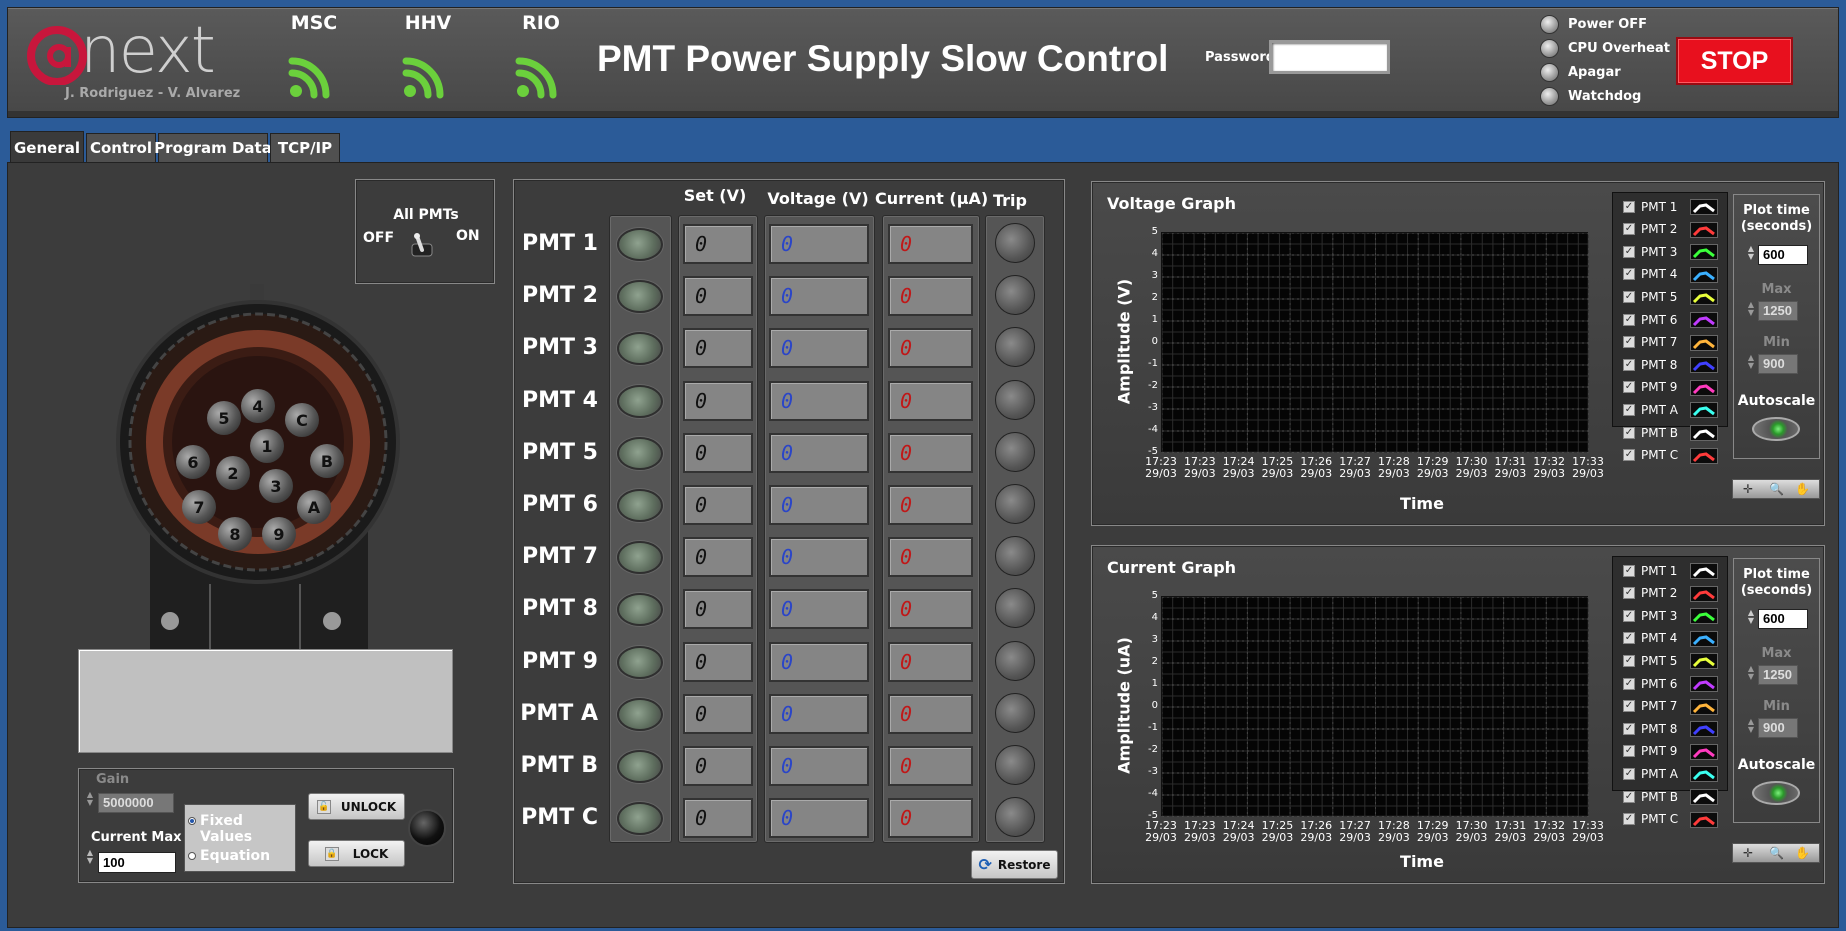 The image size is (1846, 931). I want to click on current-max-spinner: ▲ ▼, so click(90, 860).